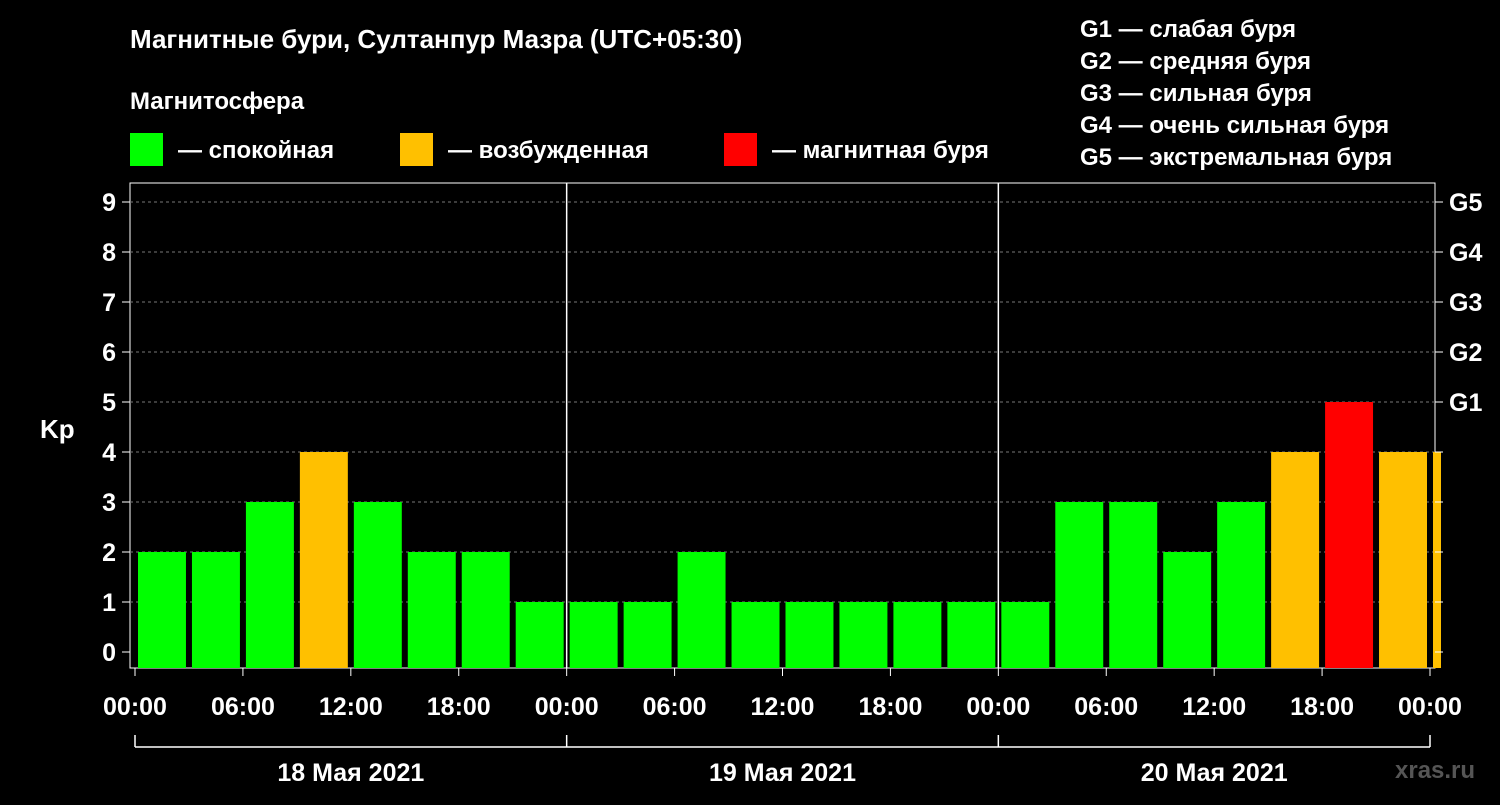 The image size is (1500, 805). I want to click on date-label: 19 Мая 2021, so click(782, 773).